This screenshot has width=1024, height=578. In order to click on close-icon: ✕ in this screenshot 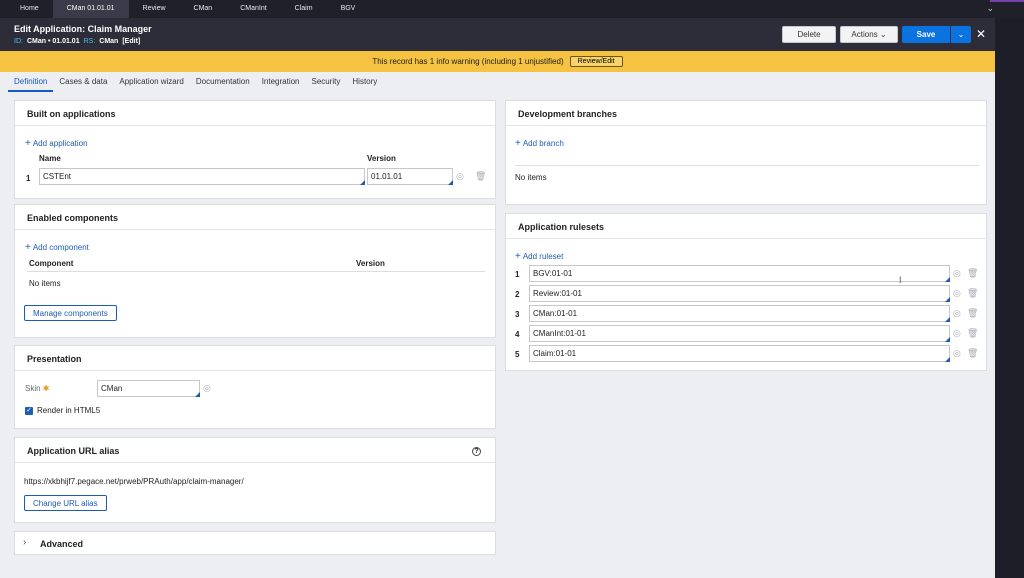, I will do `click(981, 34)`.